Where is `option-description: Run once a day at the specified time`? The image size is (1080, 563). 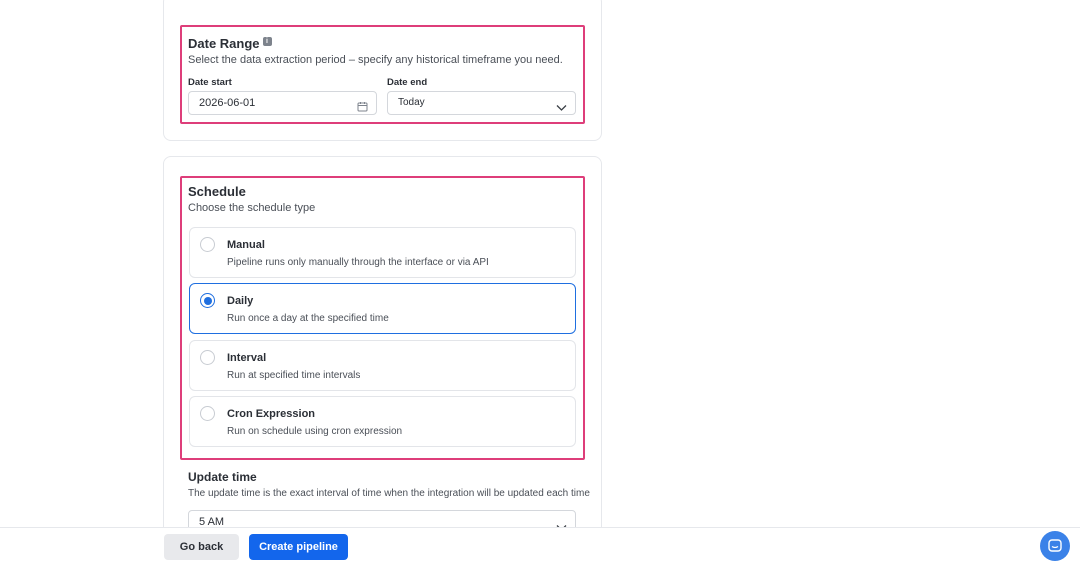 option-description: Run once a day at the specified time is located at coordinates (308, 318).